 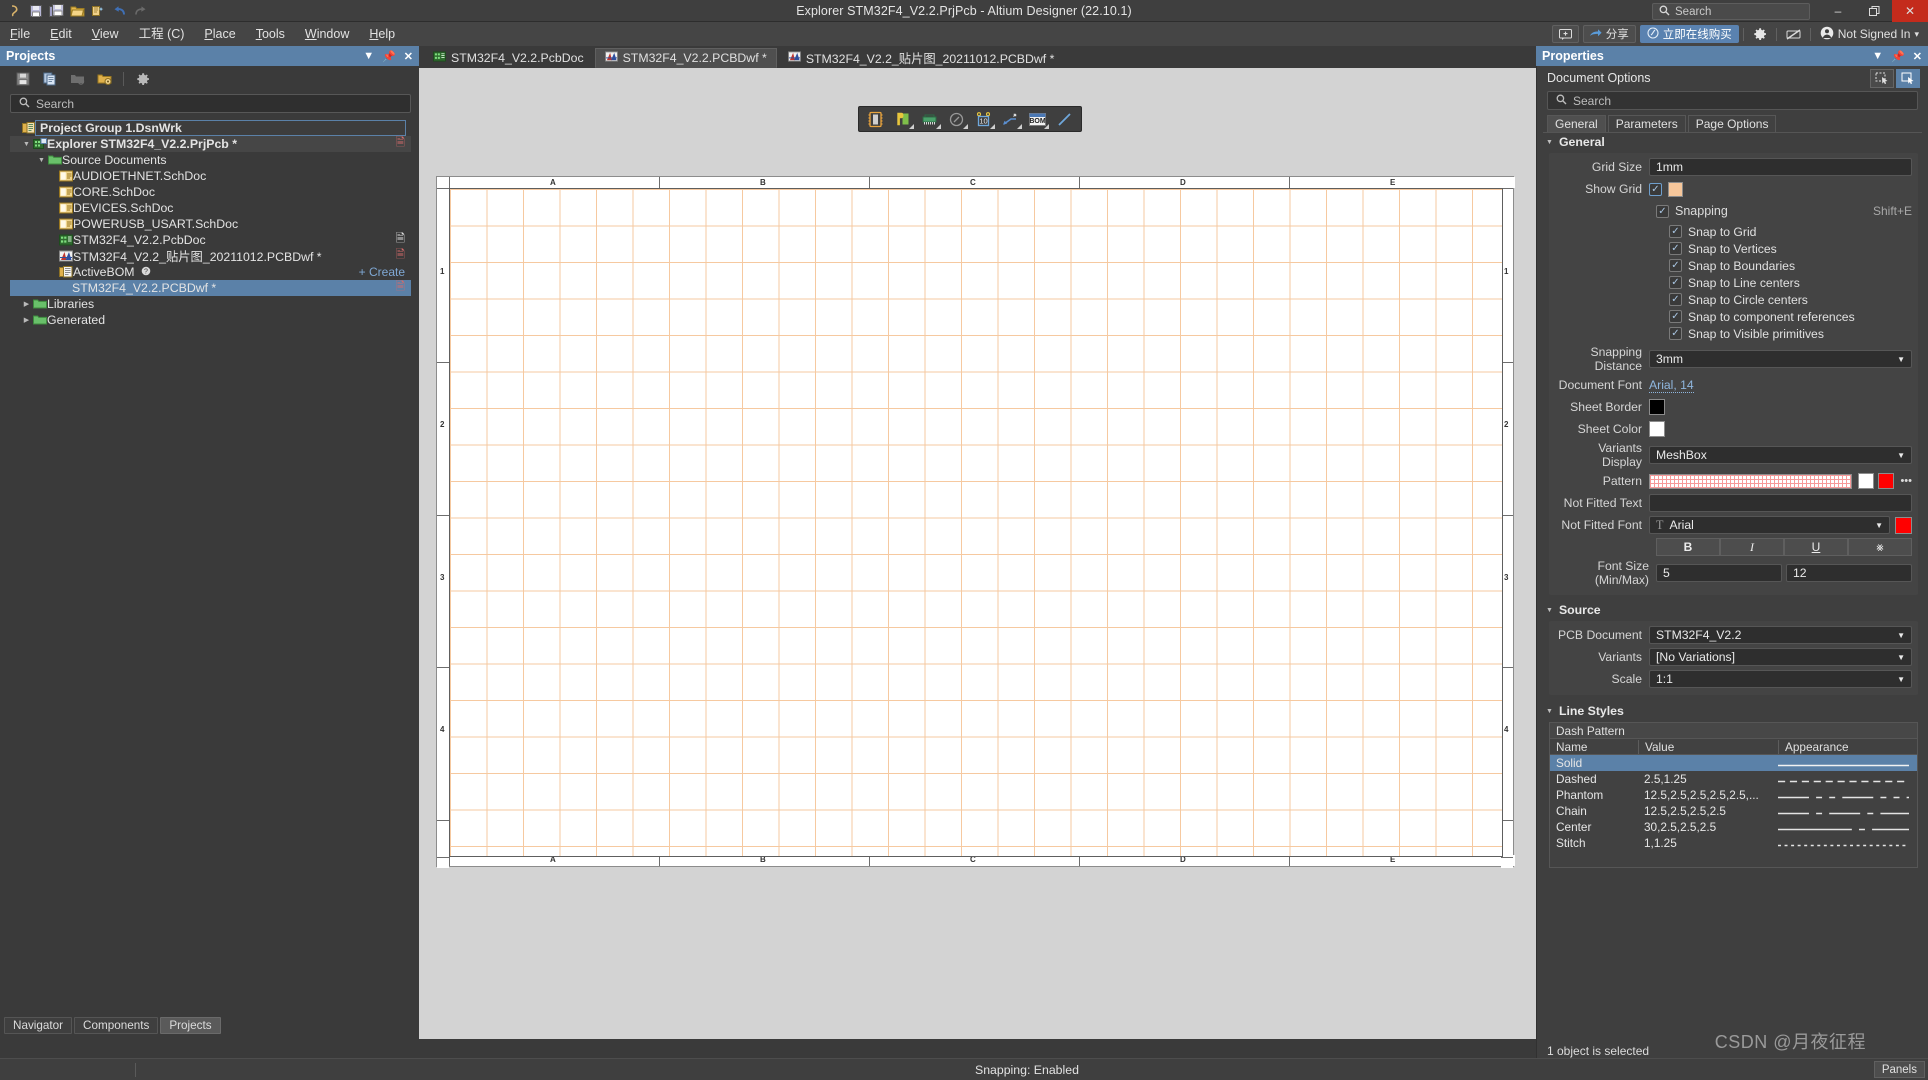 What do you see at coordinates (162, 34) in the screenshot?
I see `menu-project: 工程 (C)` at bounding box center [162, 34].